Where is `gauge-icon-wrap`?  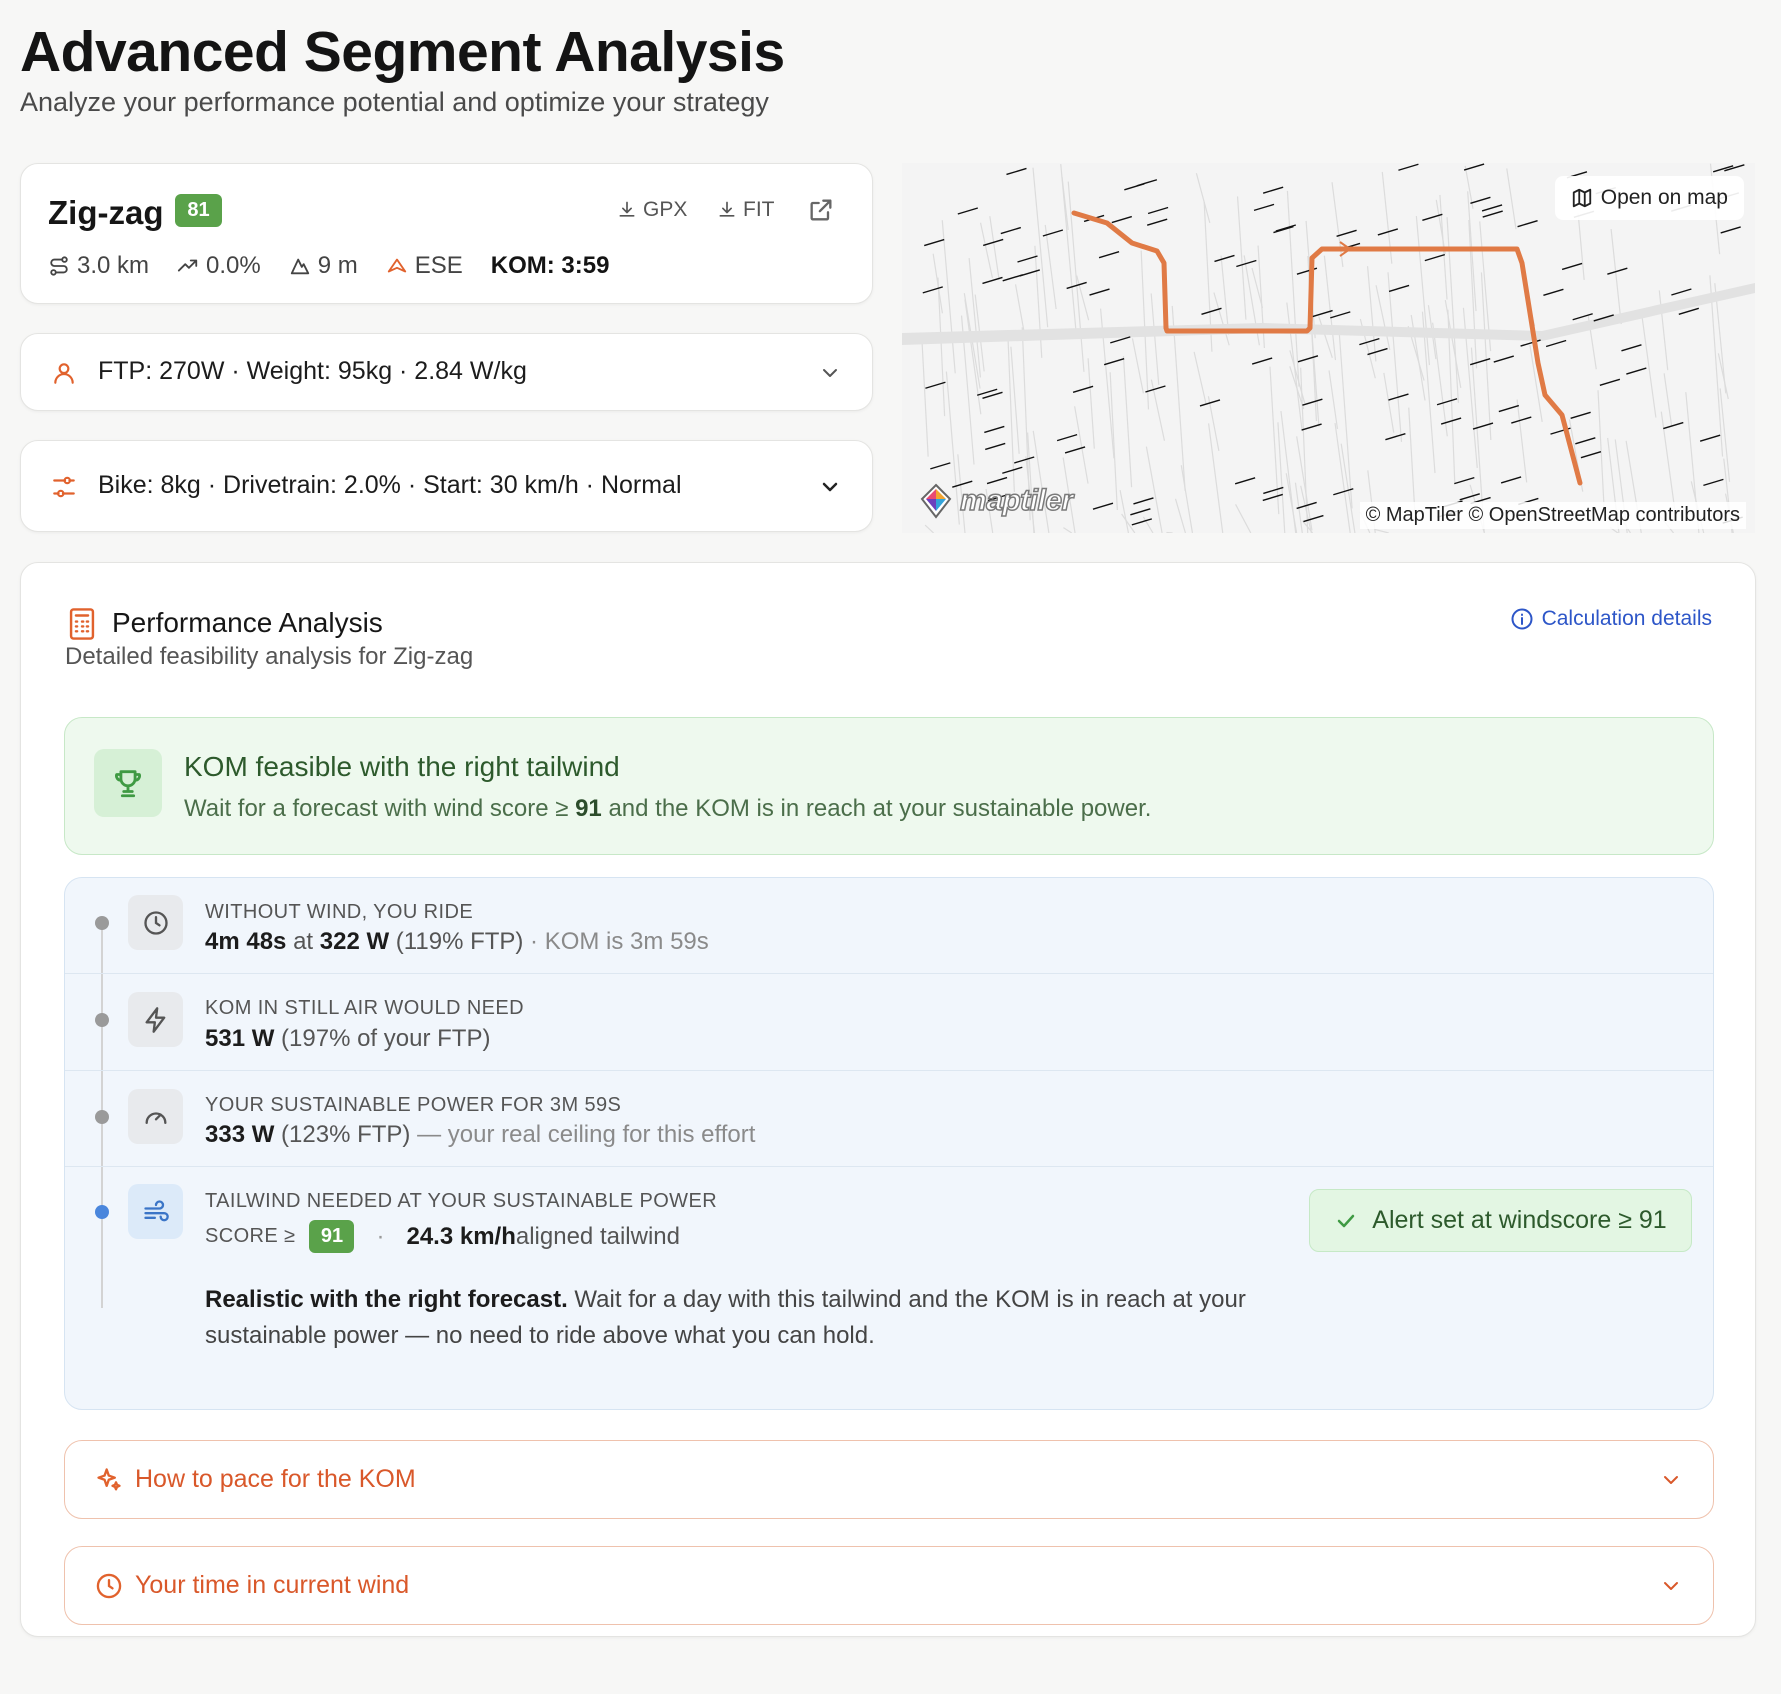 gauge-icon-wrap is located at coordinates (155, 1116).